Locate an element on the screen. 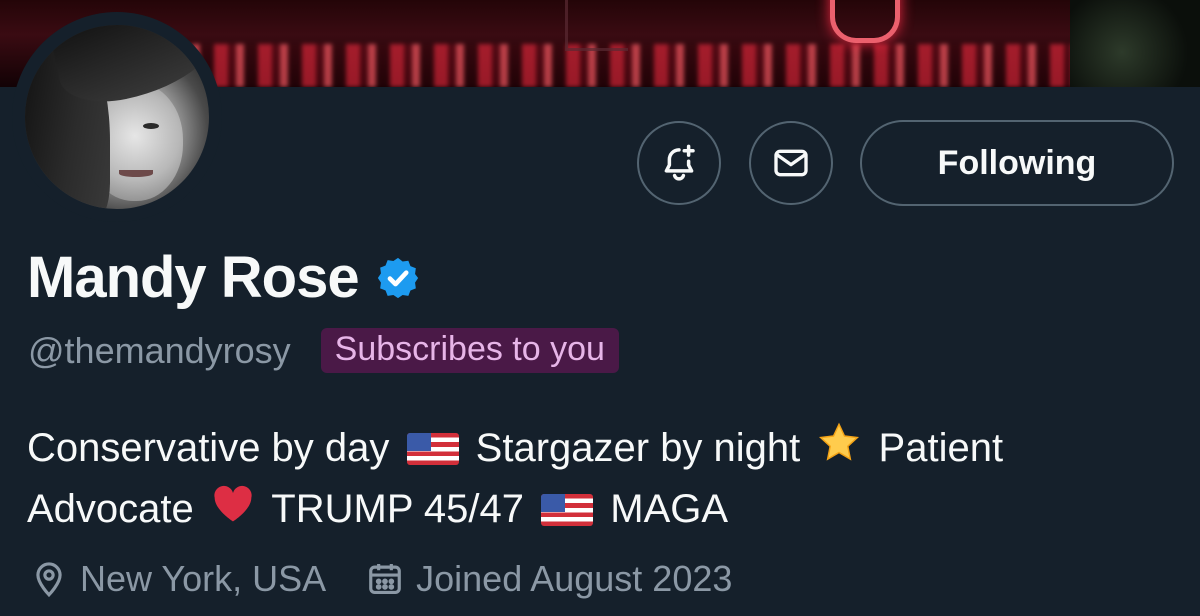 The height and width of the screenshot is (616, 1200). banner-stand is located at coordinates (596, 25).